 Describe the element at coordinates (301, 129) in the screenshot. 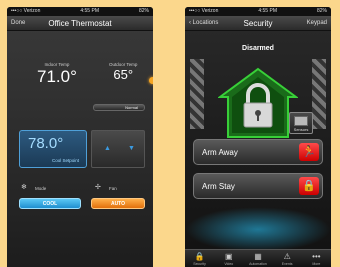

I see `sensors-label: Sensors` at that location.